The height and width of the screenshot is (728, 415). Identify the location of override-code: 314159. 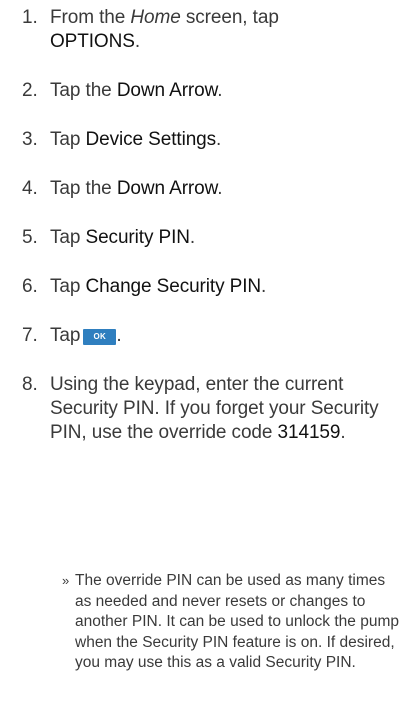
(309, 432).